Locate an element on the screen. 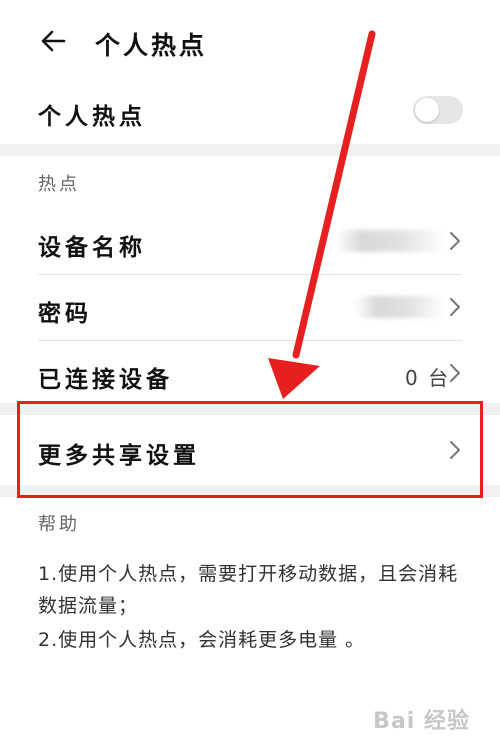 The image size is (500, 747). password-row: 密码 is located at coordinates (250, 307).